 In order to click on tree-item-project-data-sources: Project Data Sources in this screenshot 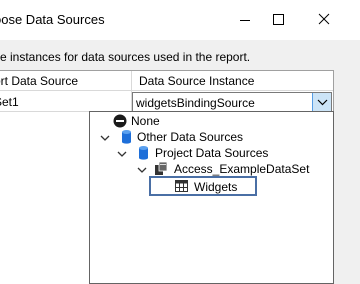, I will do `click(202, 153)`.